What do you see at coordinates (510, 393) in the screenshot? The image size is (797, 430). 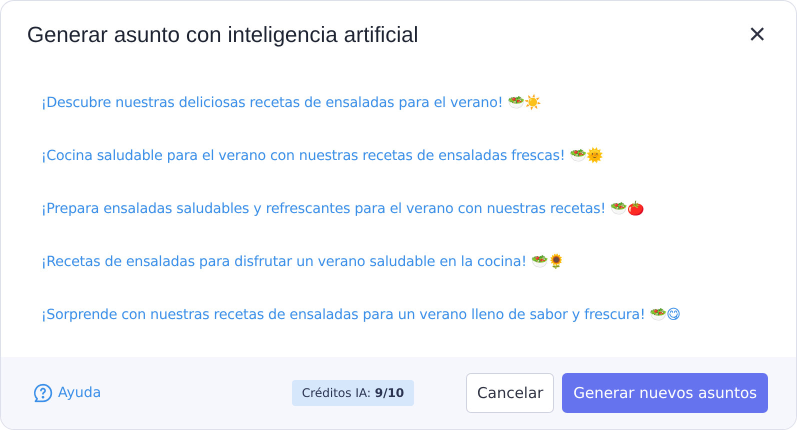 I see `cancel-button: Cancelar` at bounding box center [510, 393].